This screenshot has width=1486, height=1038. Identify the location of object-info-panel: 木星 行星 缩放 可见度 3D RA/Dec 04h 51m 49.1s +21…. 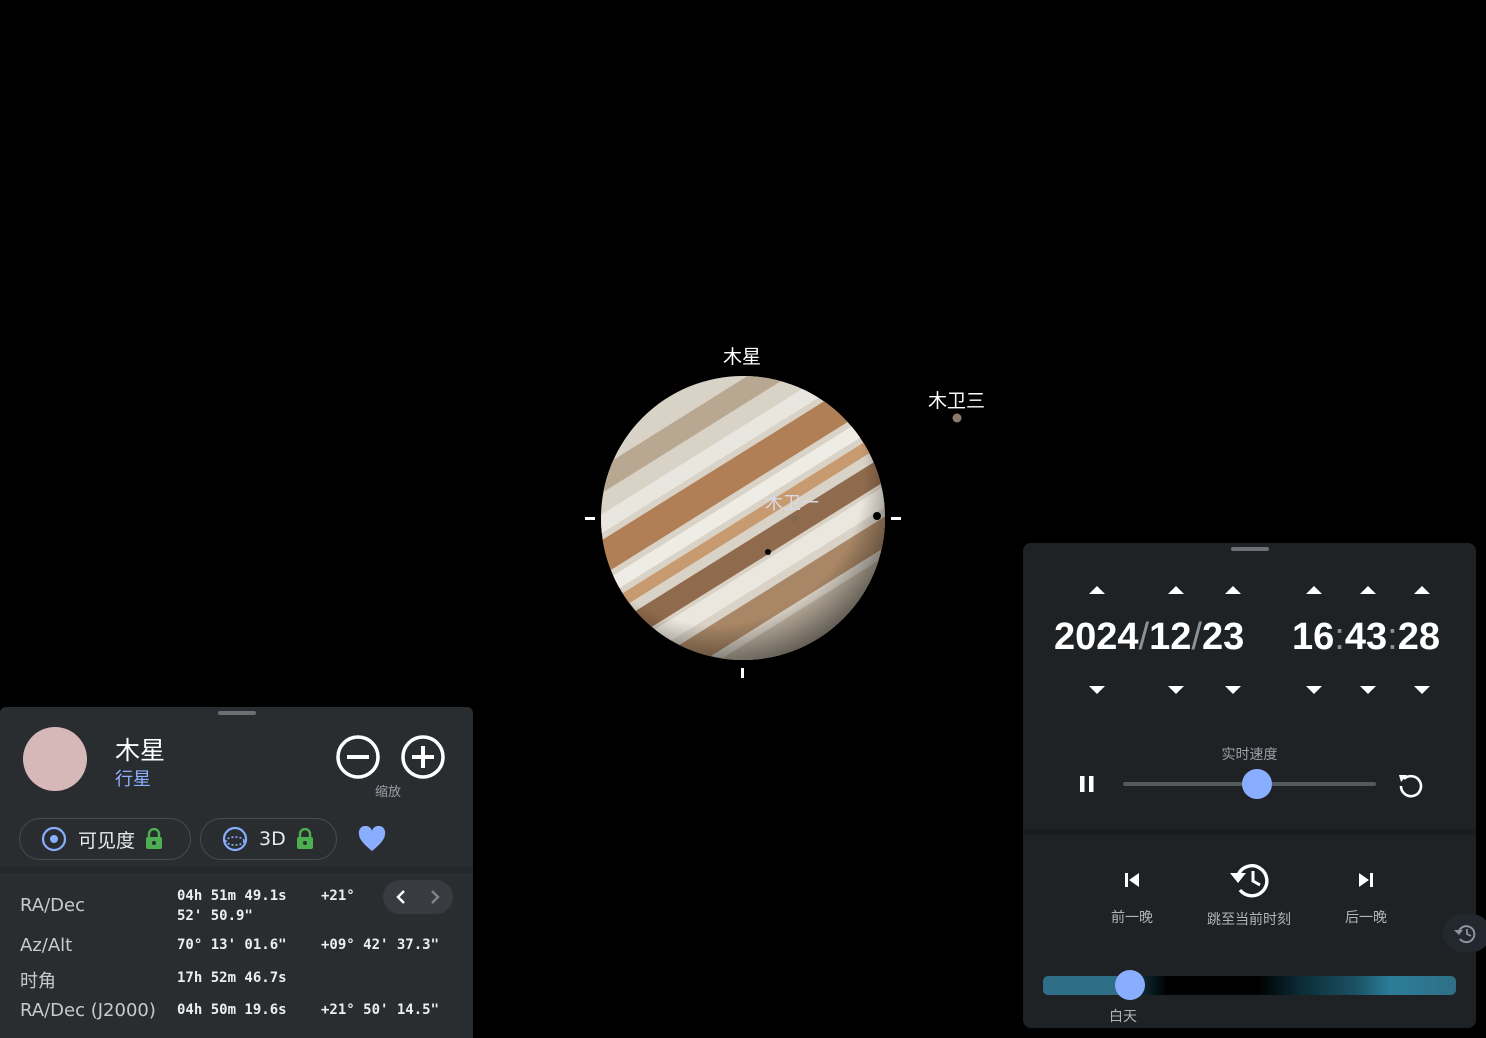
(236, 872).